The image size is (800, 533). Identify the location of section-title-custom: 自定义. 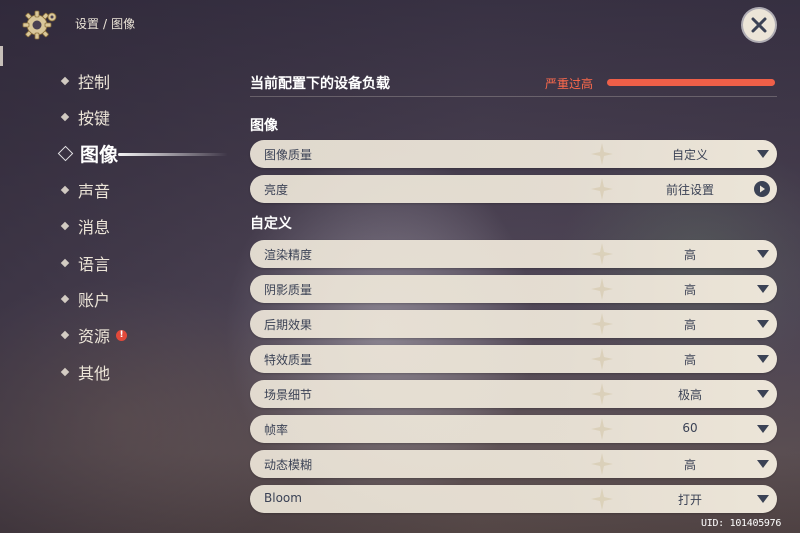
(271, 224).